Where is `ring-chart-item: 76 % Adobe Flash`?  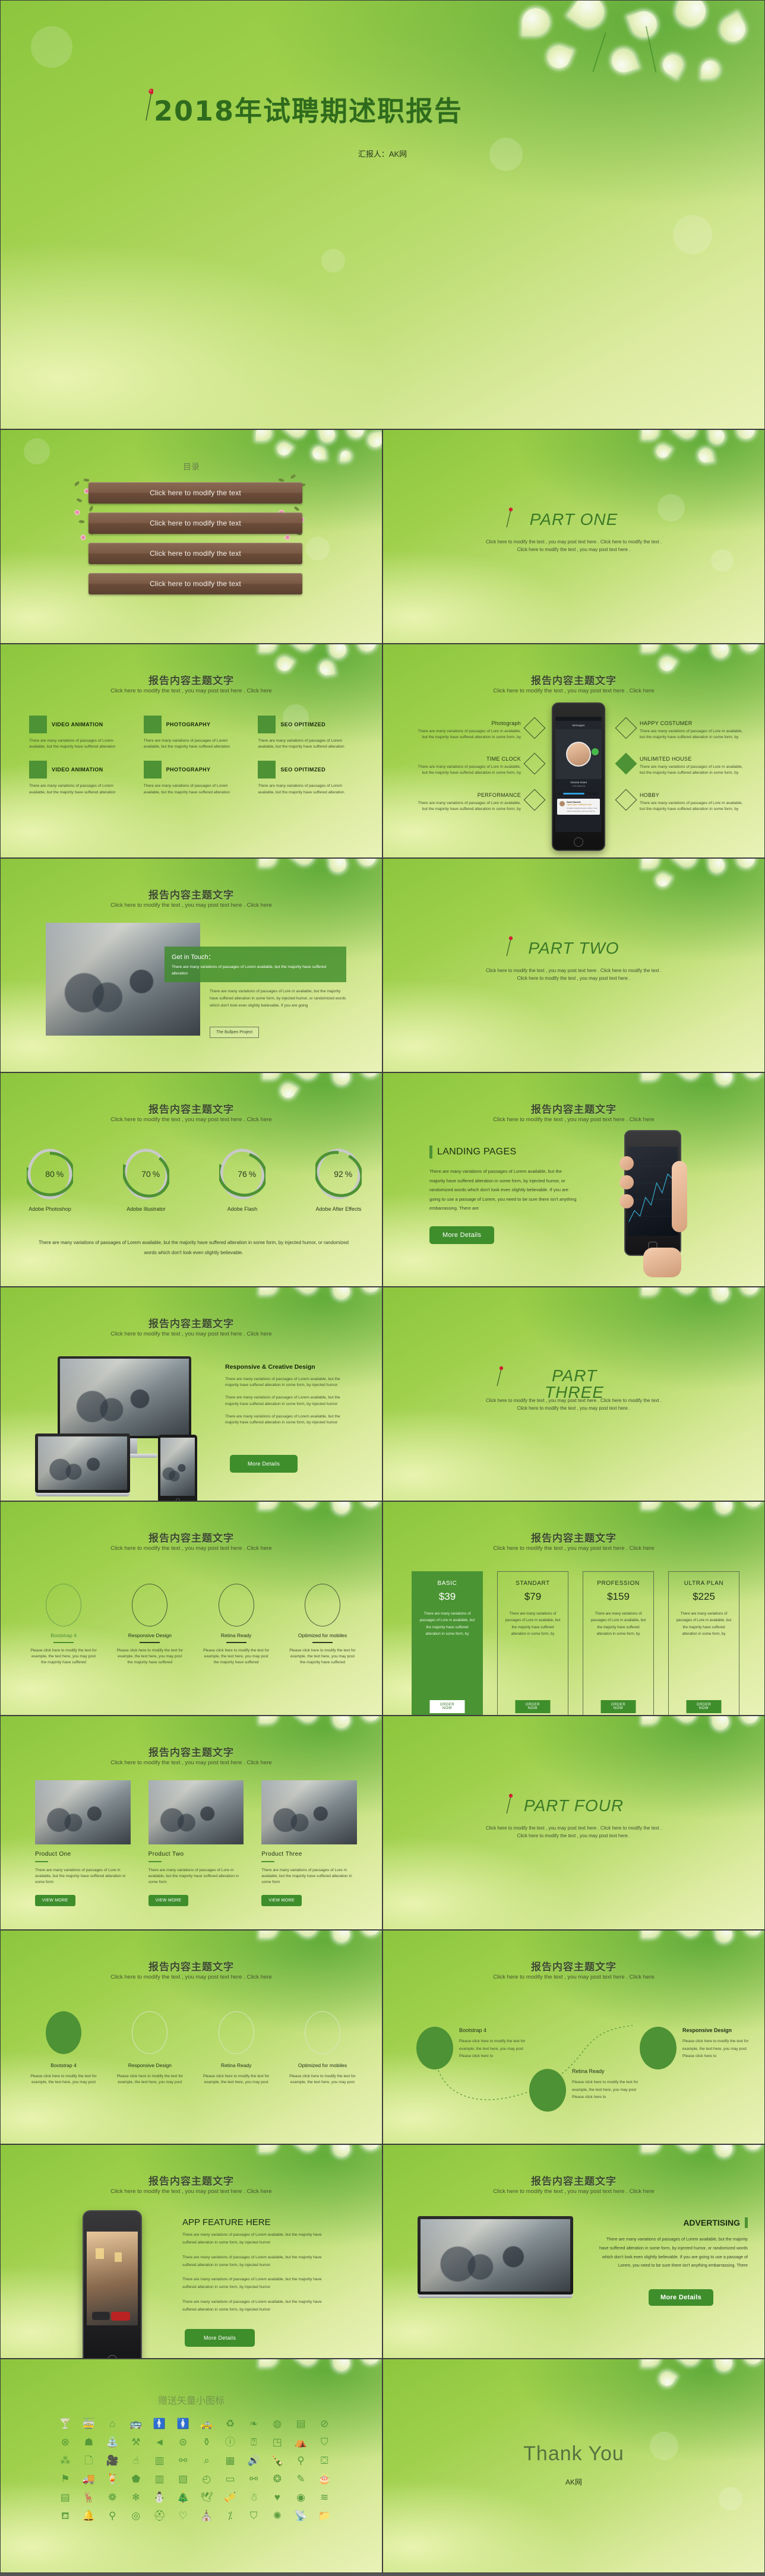 ring-chart-item: 76 % Adobe Flash is located at coordinates (242, 1180).